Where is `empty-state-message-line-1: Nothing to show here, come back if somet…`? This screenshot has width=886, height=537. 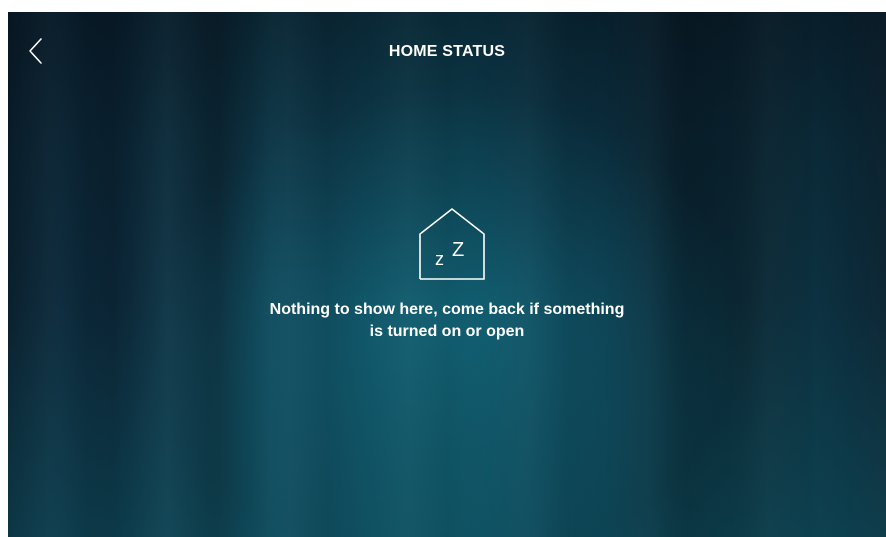 empty-state-message-line-1: Nothing to show here, come back if somet… is located at coordinates (447, 309).